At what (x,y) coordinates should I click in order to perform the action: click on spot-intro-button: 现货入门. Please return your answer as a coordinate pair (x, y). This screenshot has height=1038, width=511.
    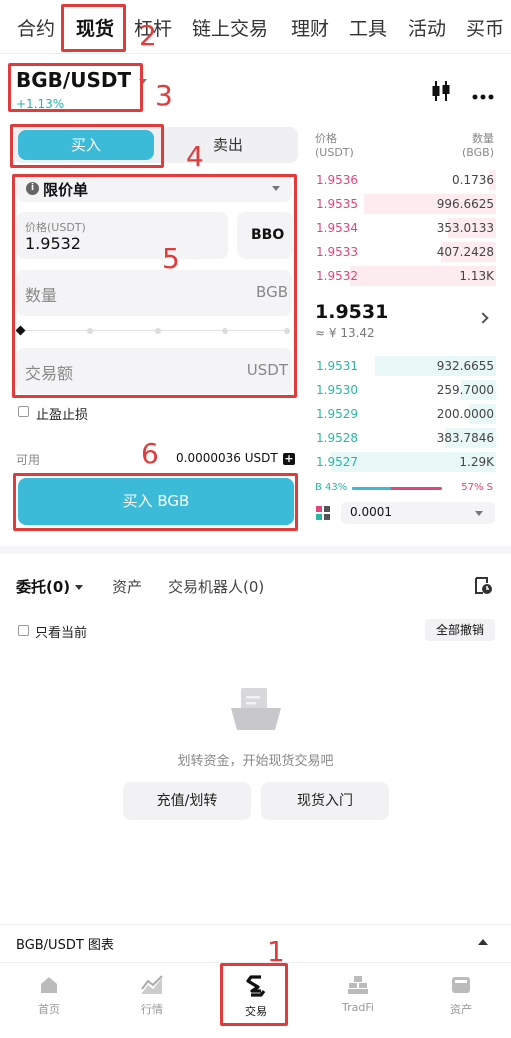
    Looking at the image, I should click on (325, 801).